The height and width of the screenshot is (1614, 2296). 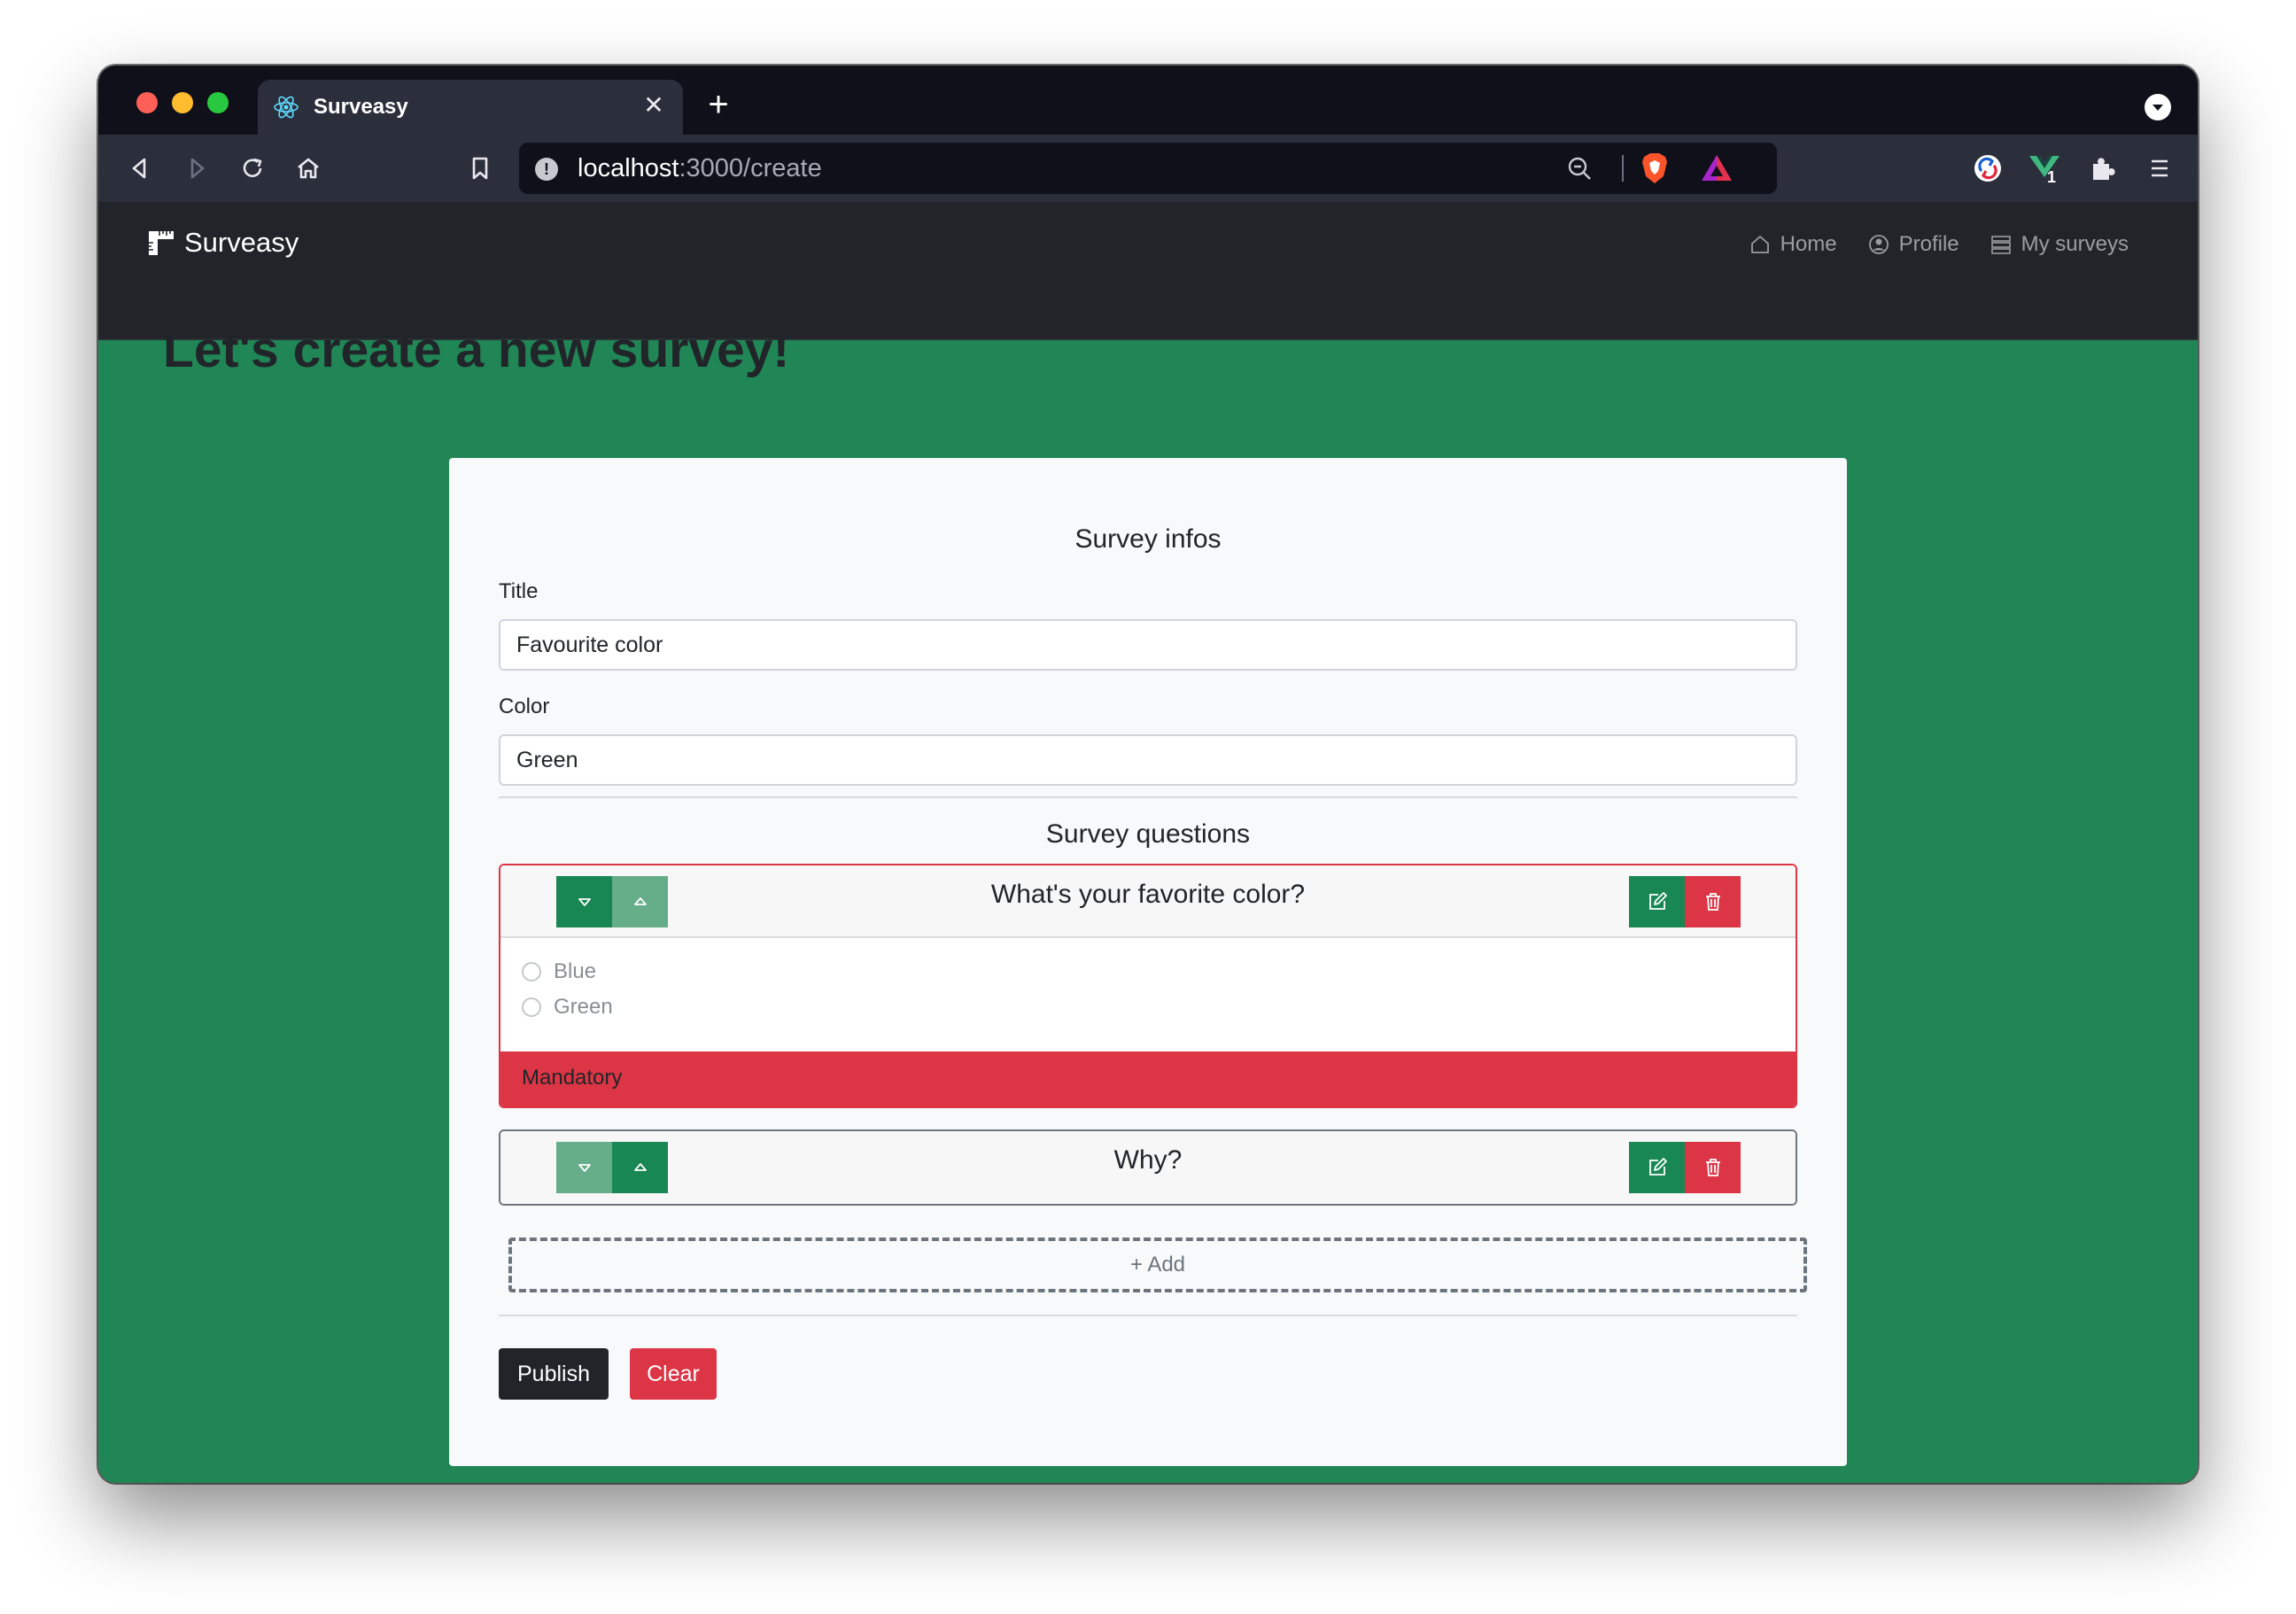 I want to click on zoom-icon, so click(x=1579, y=168).